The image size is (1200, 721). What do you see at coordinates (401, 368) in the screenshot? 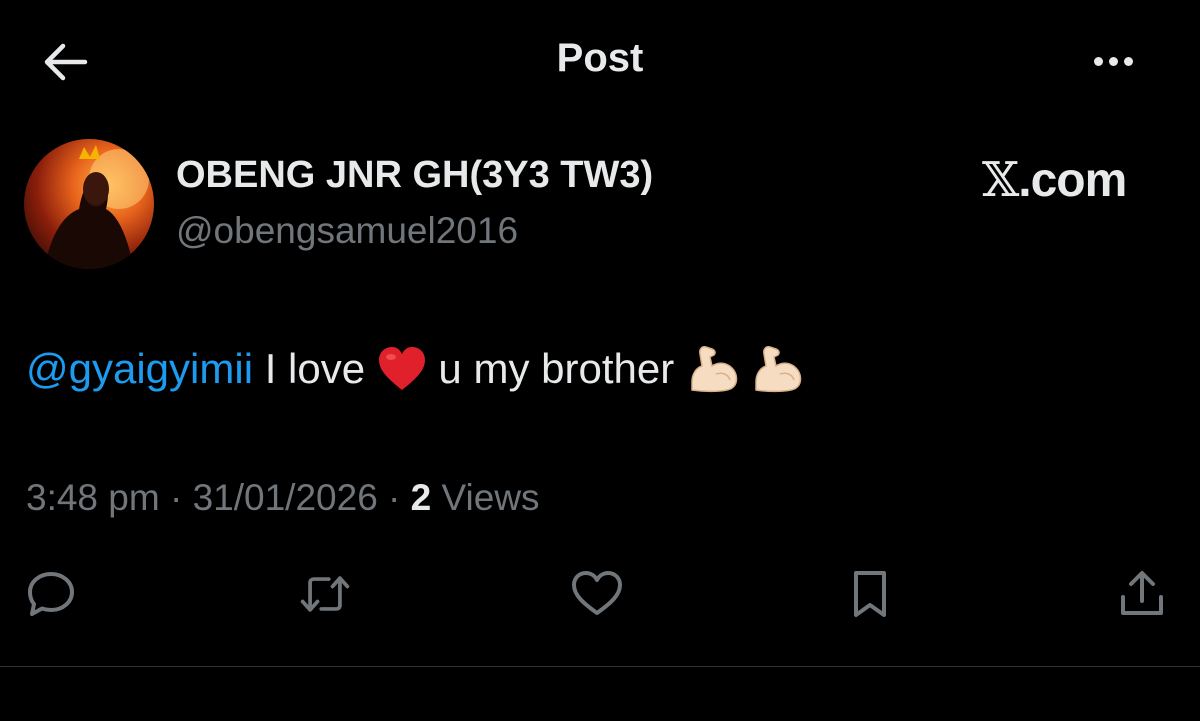
I see `red-heart-icon` at bounding box center [401, 368].